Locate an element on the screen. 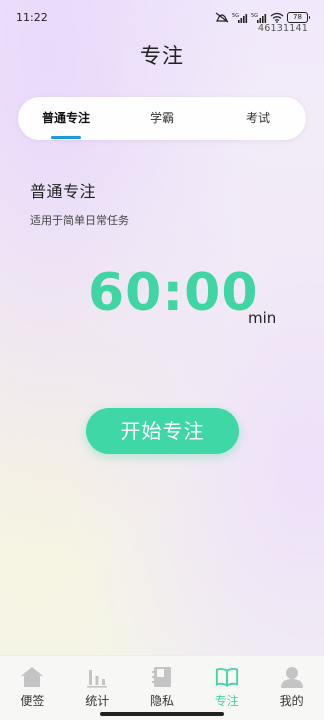 This screenshot has height=720, width=324. nav-item-focus: 专注 is located at coordinates (226, 688).